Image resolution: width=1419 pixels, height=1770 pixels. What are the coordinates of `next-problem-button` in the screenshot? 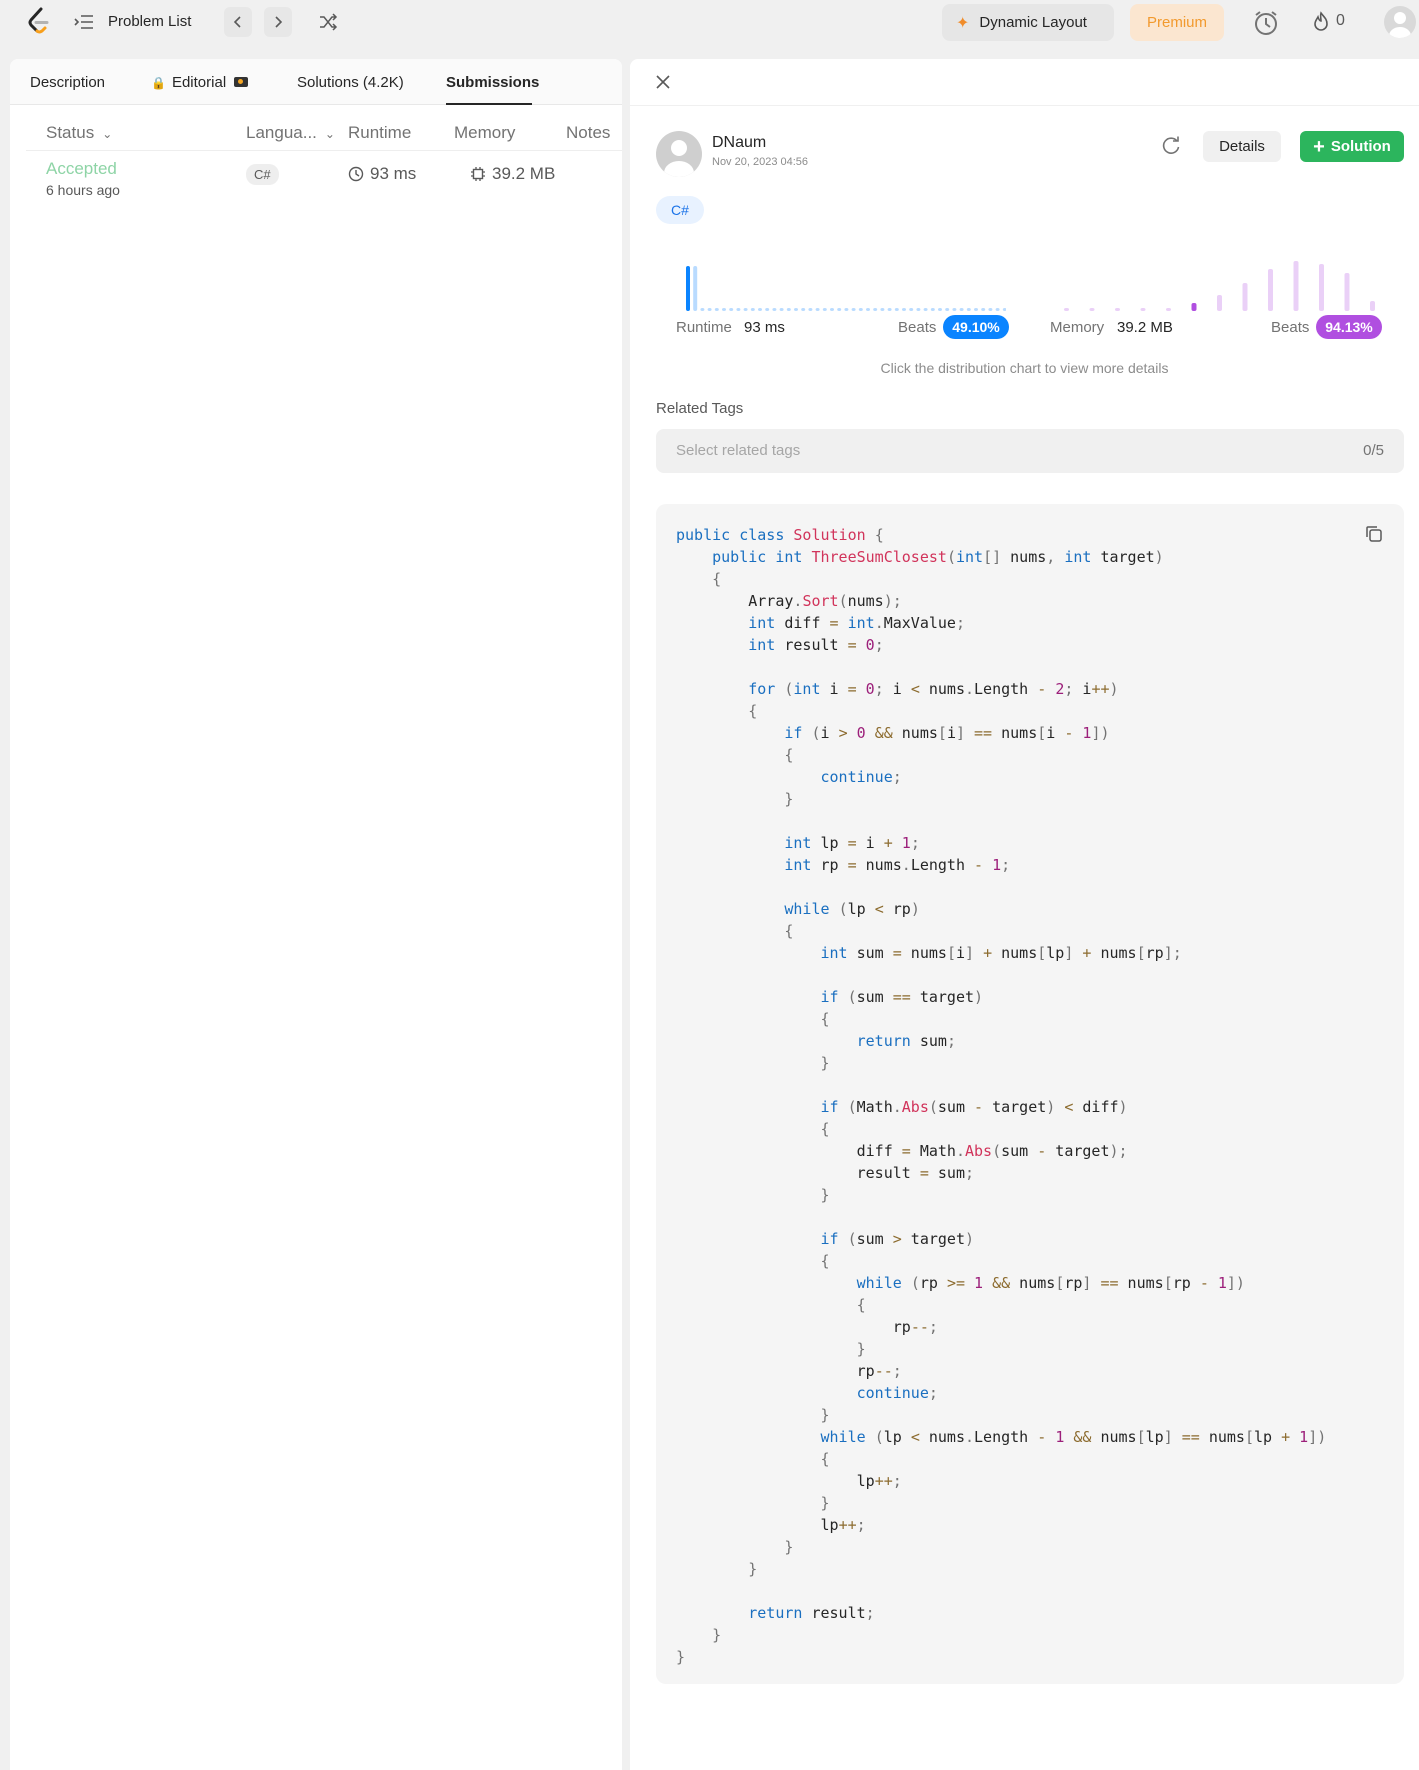 It's located at (278, 22).